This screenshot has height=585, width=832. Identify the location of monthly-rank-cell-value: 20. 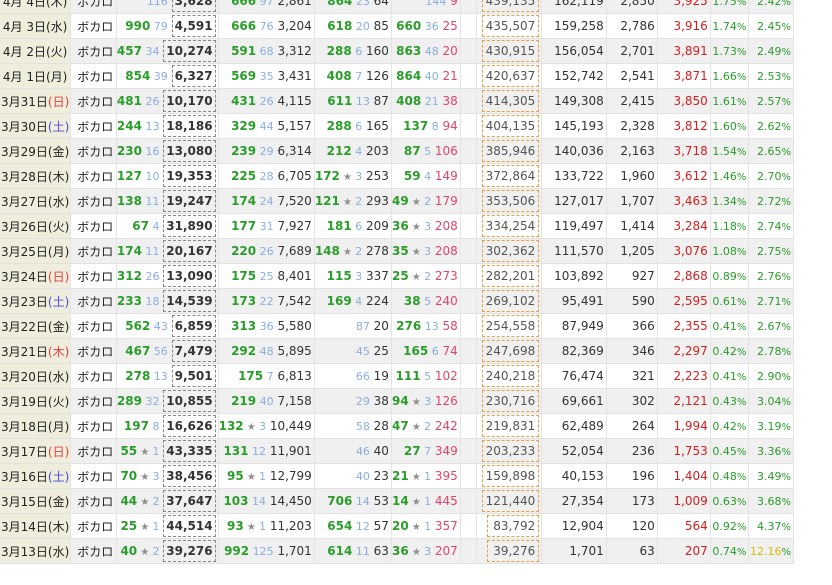
(379, 326).